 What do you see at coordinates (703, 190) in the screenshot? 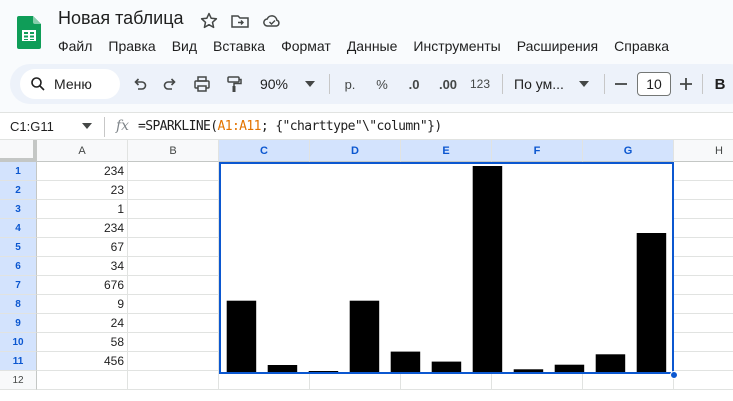
I see `cell-h2` at bounding box center [703, 190].